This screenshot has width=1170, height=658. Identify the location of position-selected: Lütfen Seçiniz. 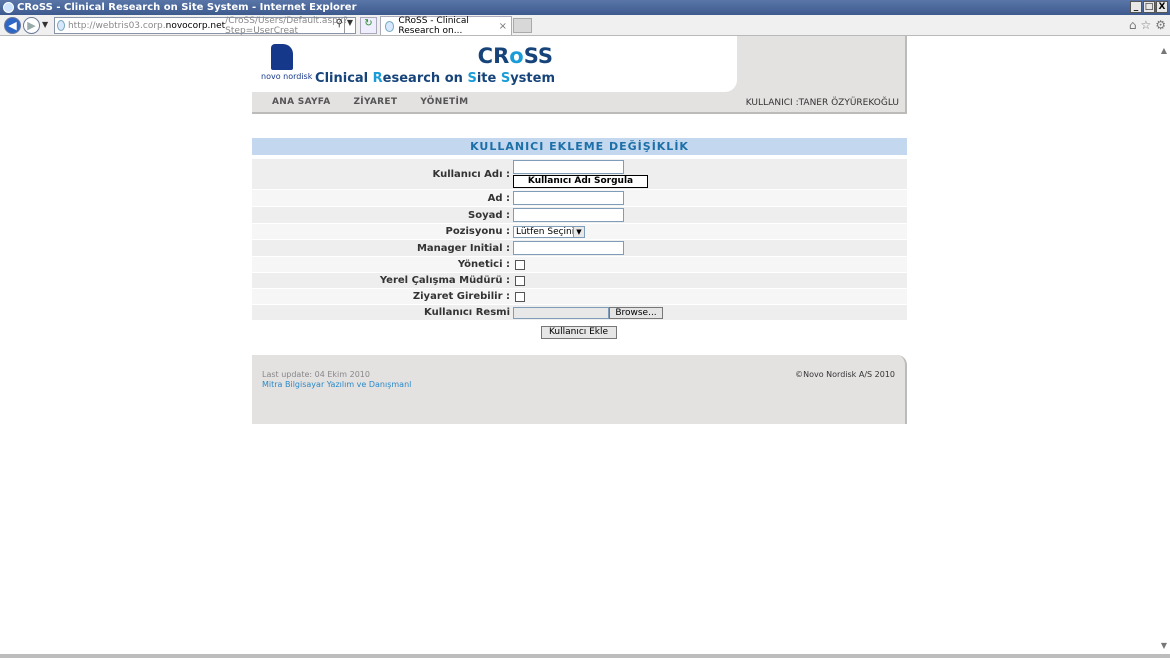
(547, 231).